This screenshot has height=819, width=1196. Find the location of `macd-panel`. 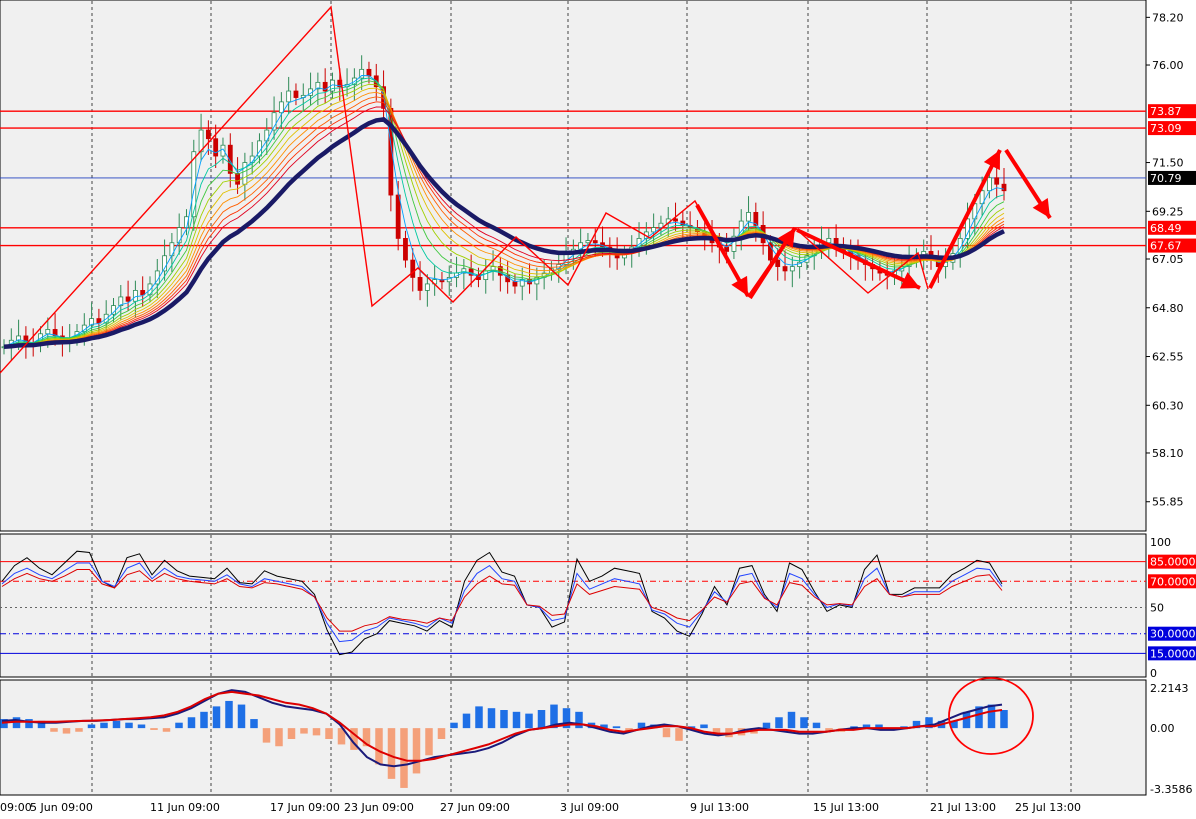

macd-panel is located at coordinates (573, 736).